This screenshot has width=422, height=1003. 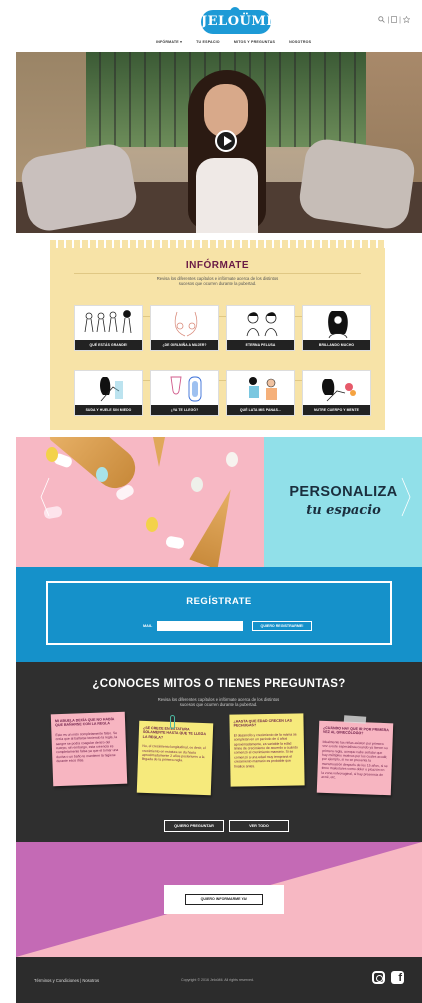 What do you see at coordinates (169, 42) in the screenshot?
I see `nav-informate: INFÓRMATE ▾` at bounding box center [169, 42].